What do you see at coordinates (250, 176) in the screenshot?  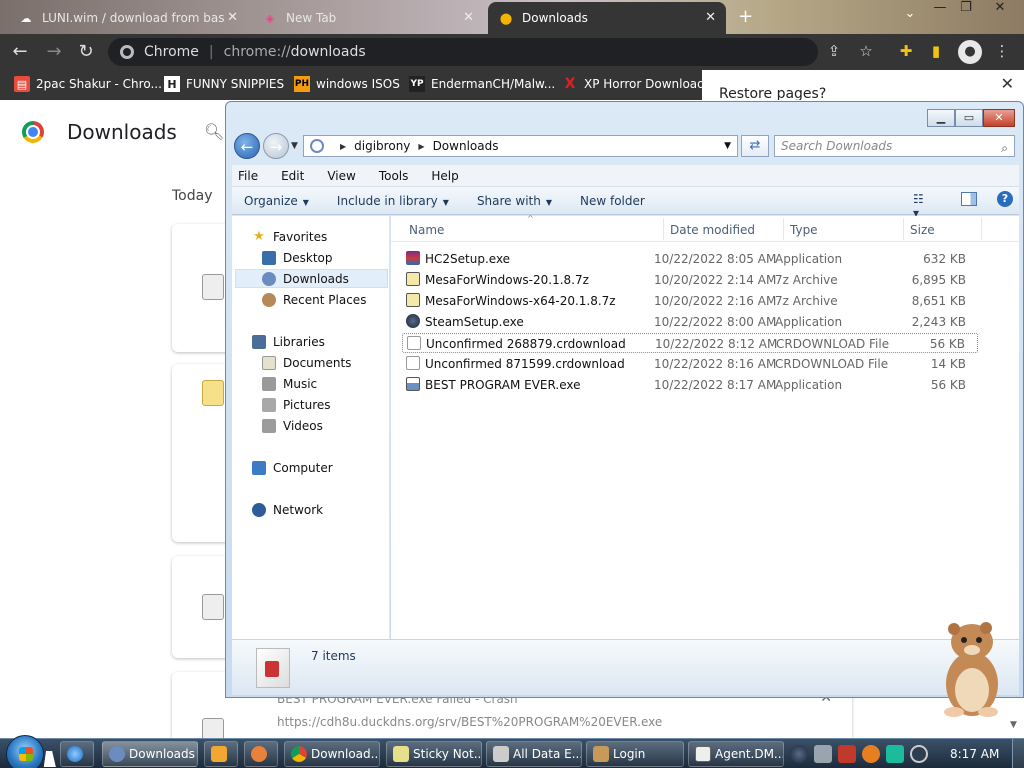 I see `menu-file: File` at bounding box center [250, 176].